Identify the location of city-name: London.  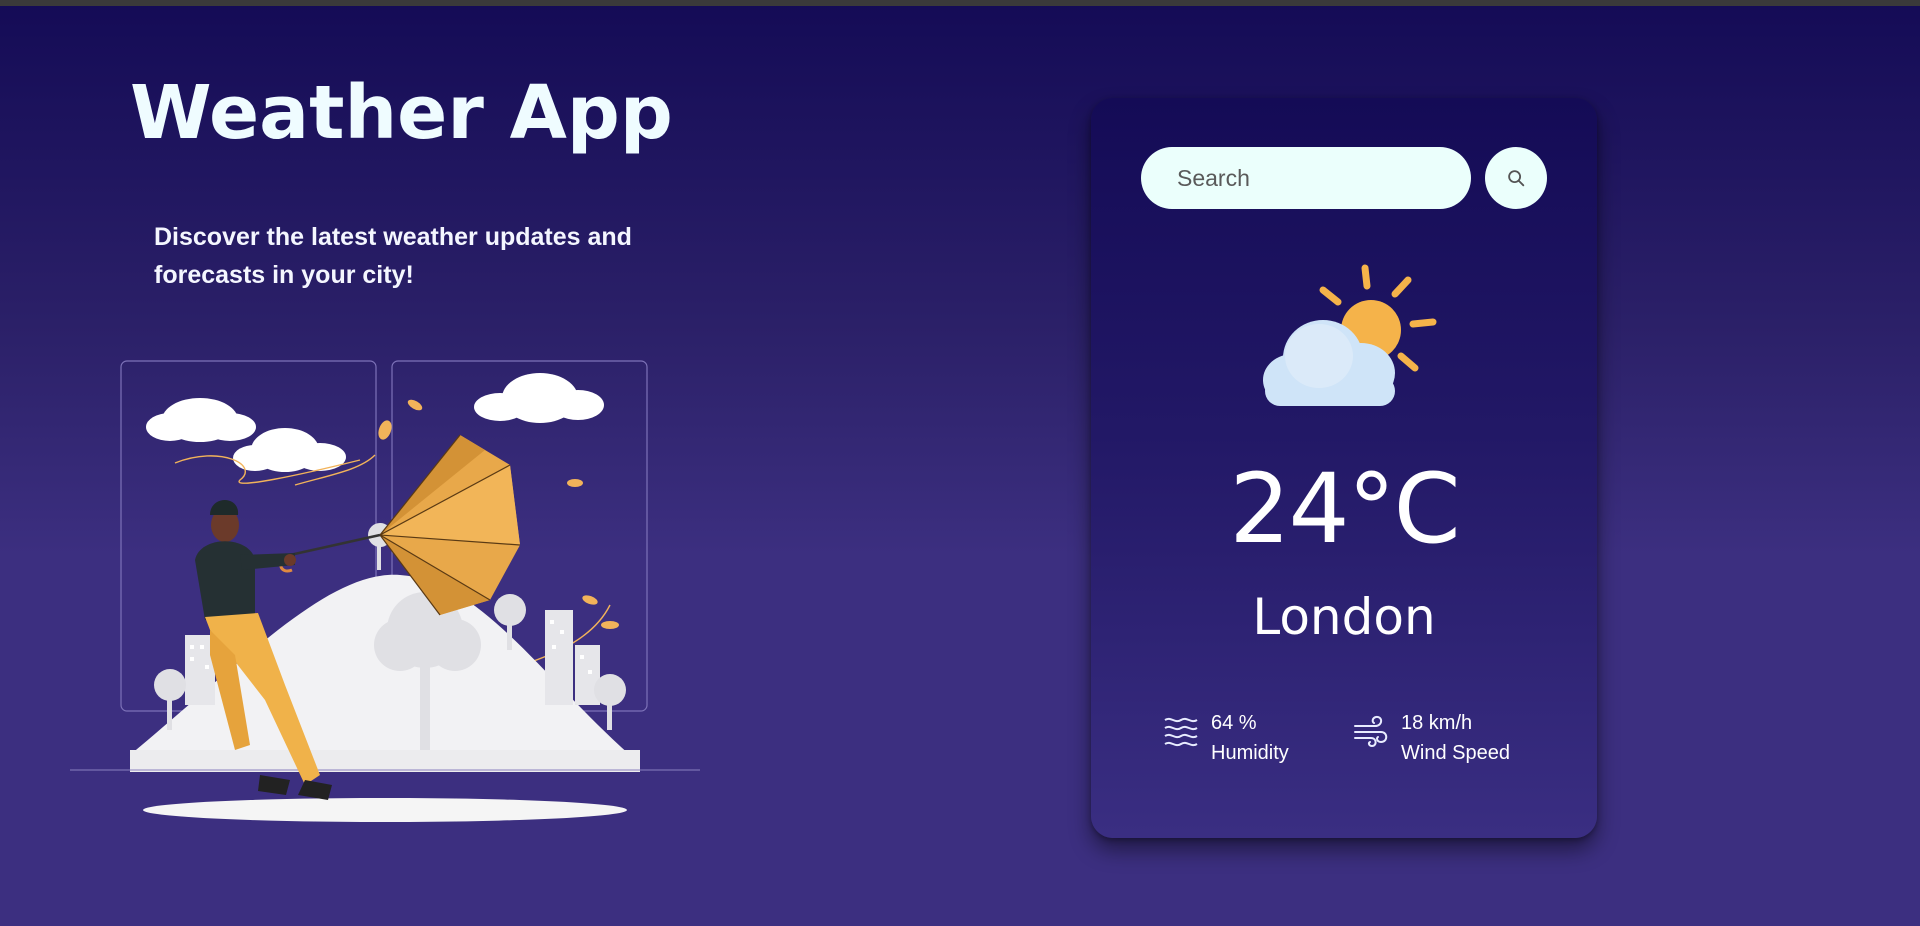
(1344, 617).